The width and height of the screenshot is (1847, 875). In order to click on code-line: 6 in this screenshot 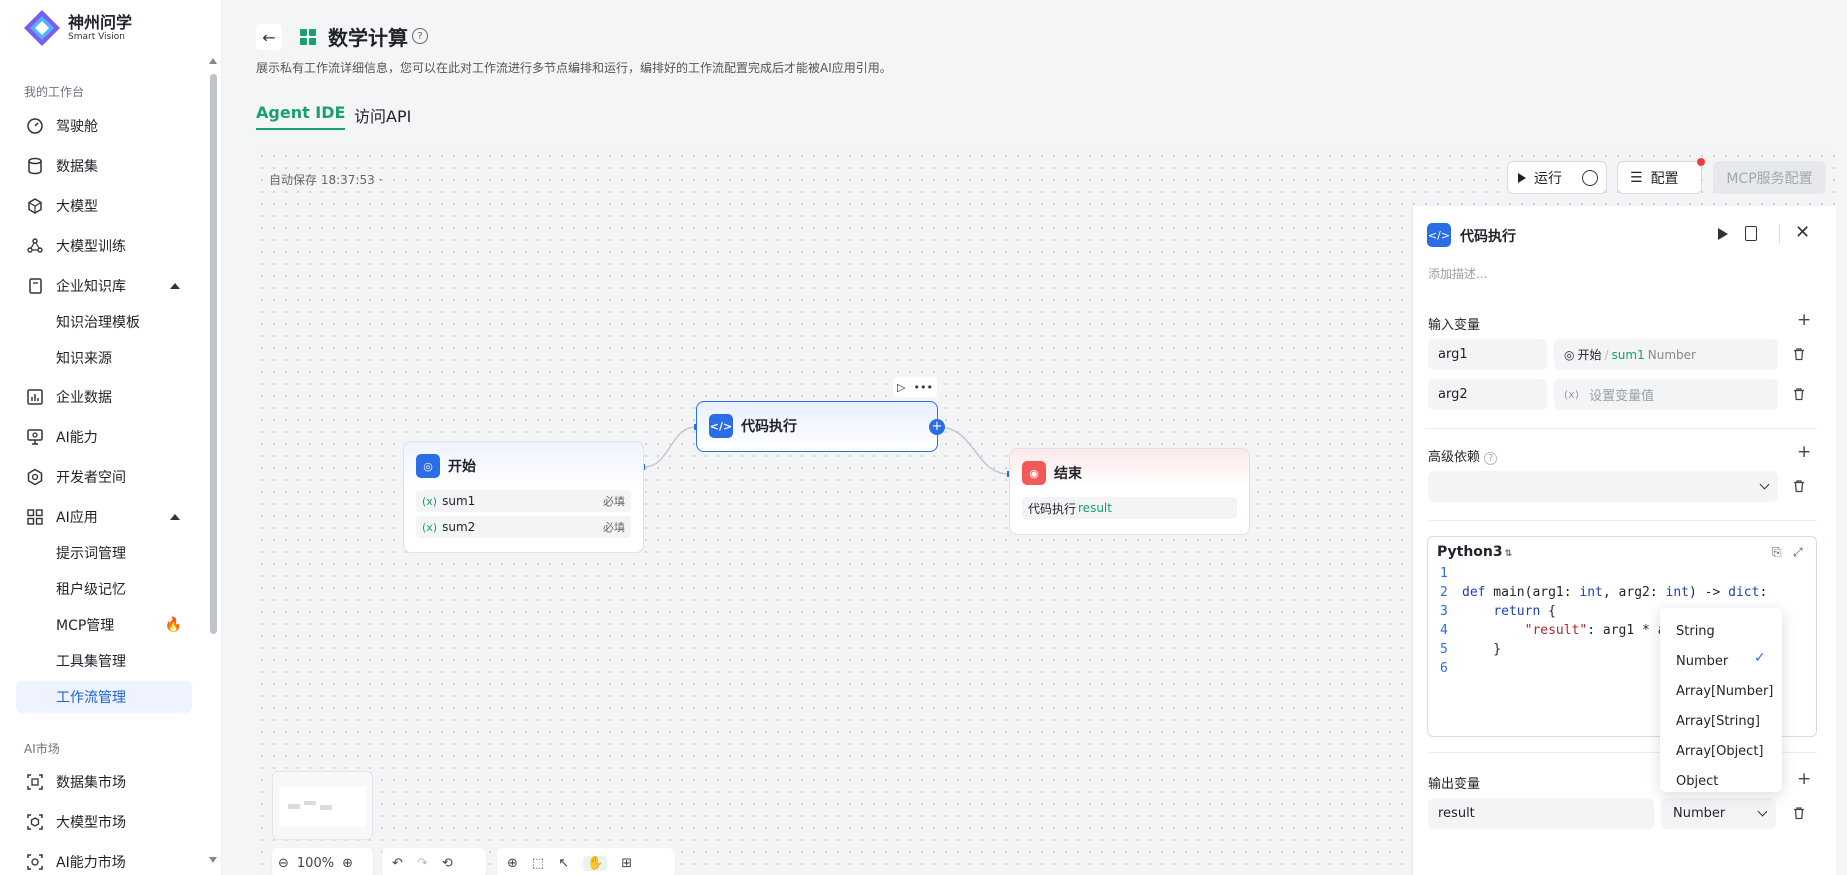, I will do `click(1444, 668)`.